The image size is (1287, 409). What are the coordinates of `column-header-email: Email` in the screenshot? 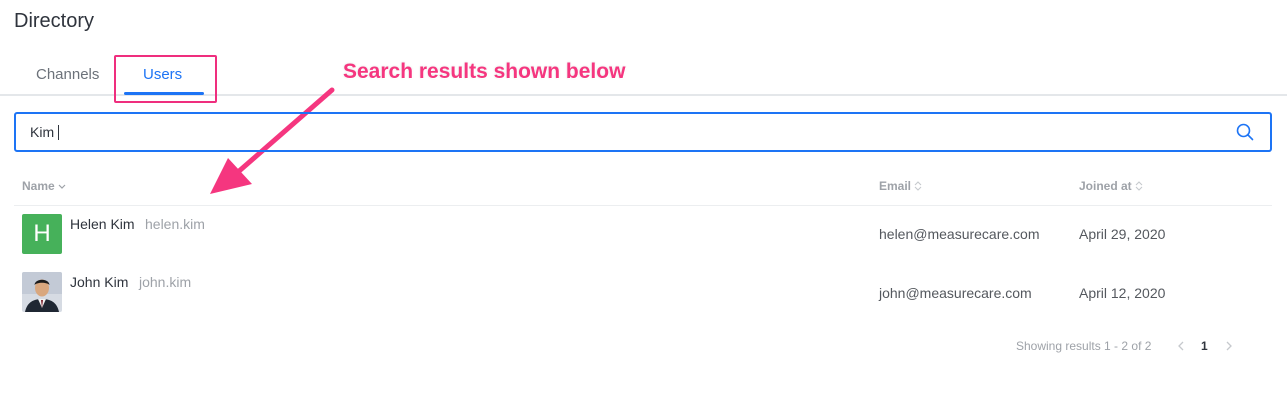 It's located at (900, 186).